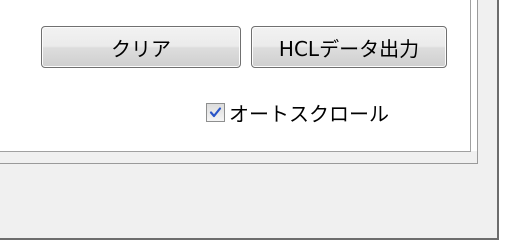 The height and width of the screenshot is (251, 505). I want to click on autoscroll-checkbox, so click(215, 112).